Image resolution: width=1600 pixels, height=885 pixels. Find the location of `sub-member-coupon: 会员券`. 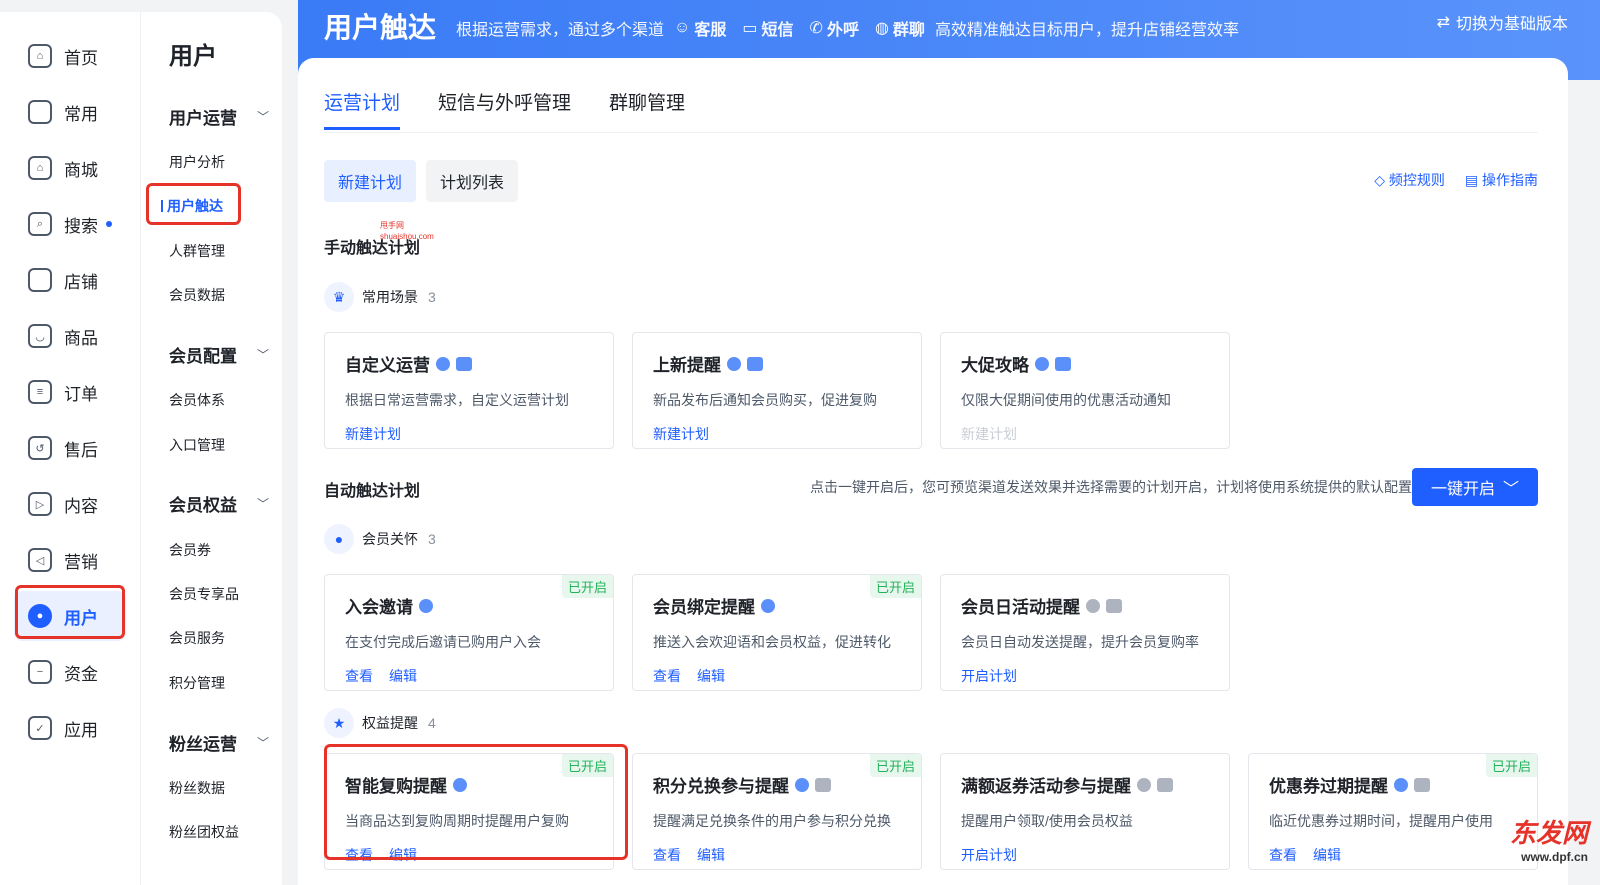

sub-member-coupon: 会员券 is located at coordinates (190, 550).